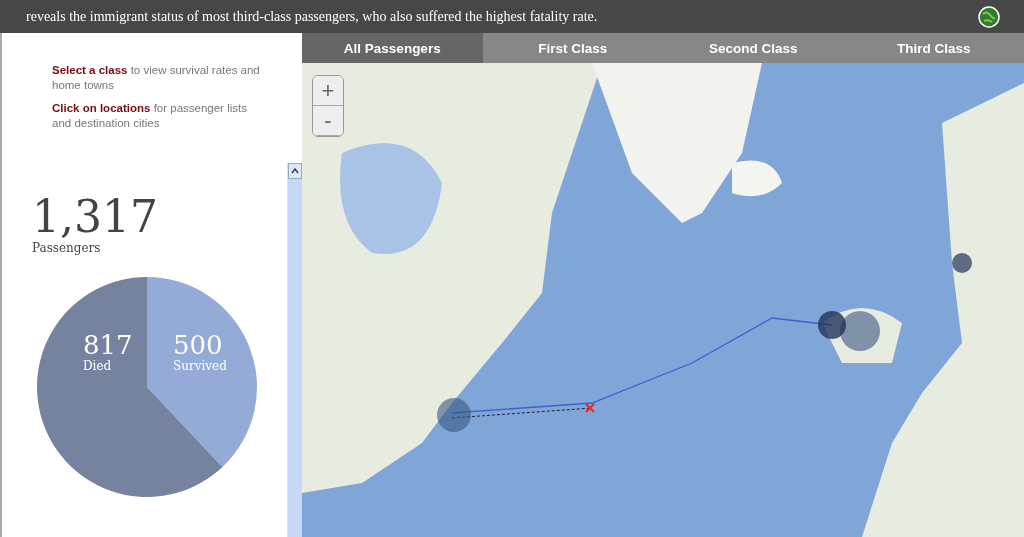 The height and width of the screenshot is (537, 1024). Describe the element at coordinates (328, 91) in the screenshot. I see `zoom-in-button: +` at that location.